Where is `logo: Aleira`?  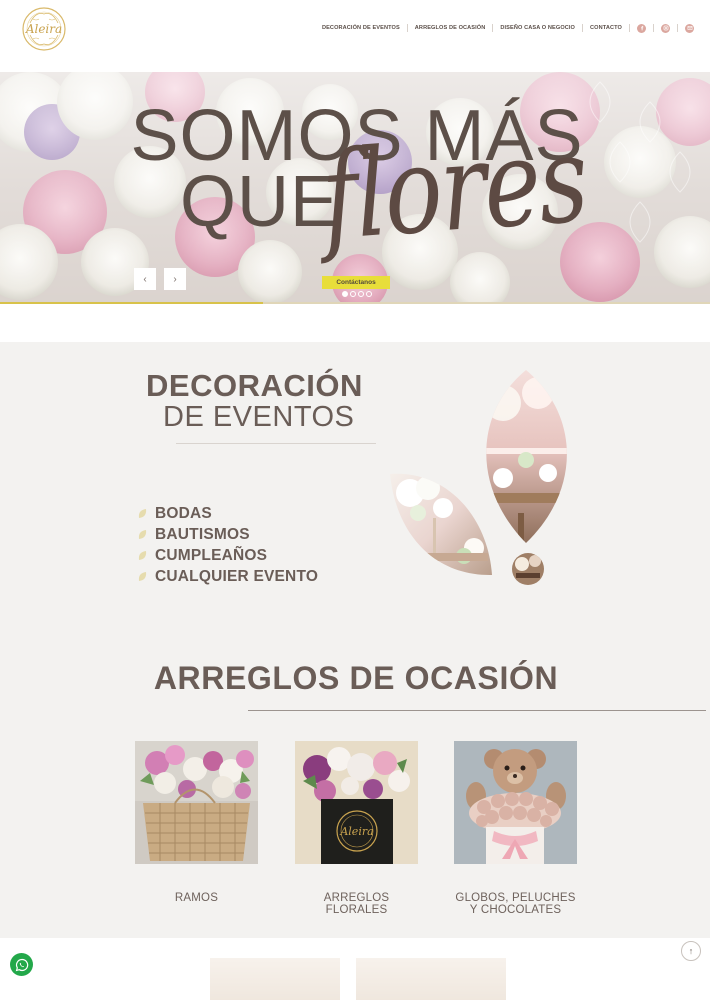 logo: Aleira is located at coordinates (44, 29).